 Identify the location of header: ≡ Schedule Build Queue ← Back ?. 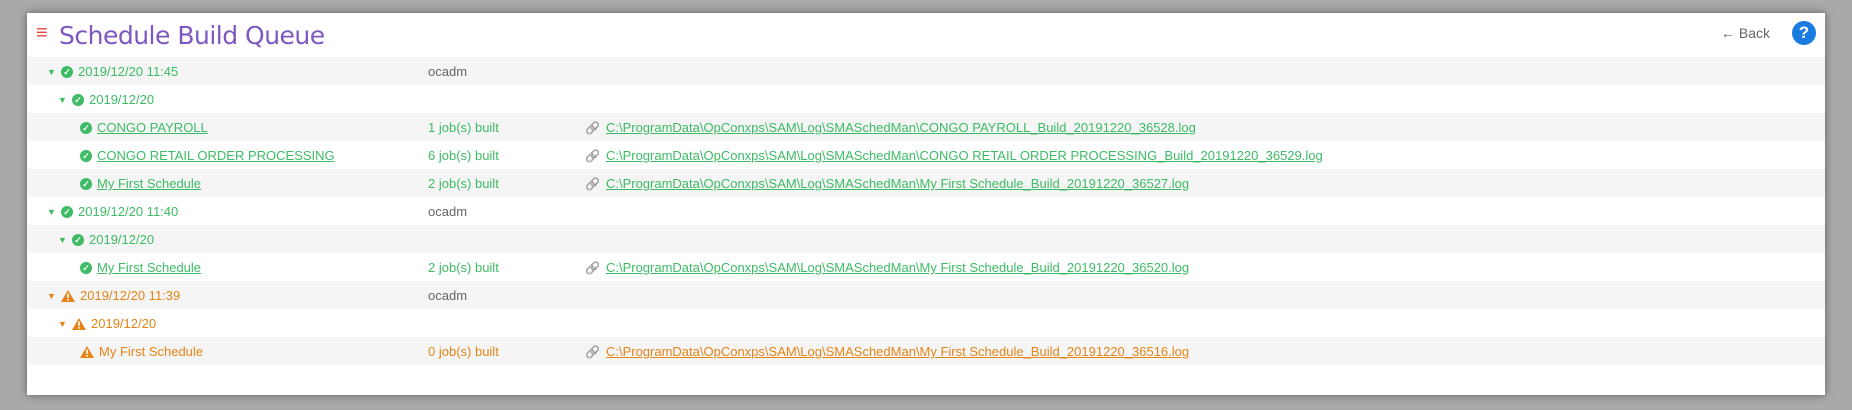
(926, 35).